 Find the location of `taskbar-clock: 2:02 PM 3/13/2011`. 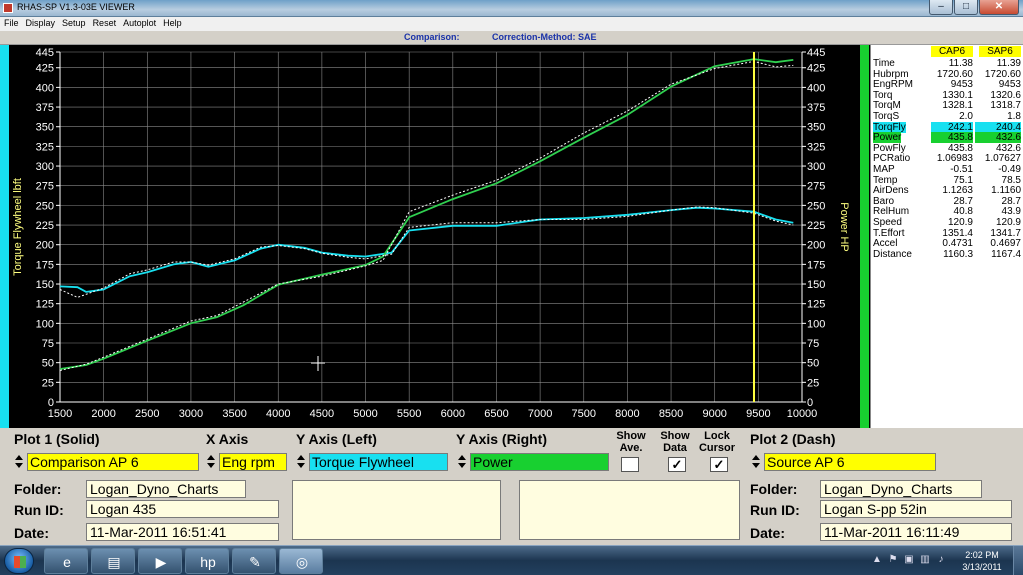

taskbar-clock: 2:02 PM 3/13/2011 is located at coordinates (982, 561).